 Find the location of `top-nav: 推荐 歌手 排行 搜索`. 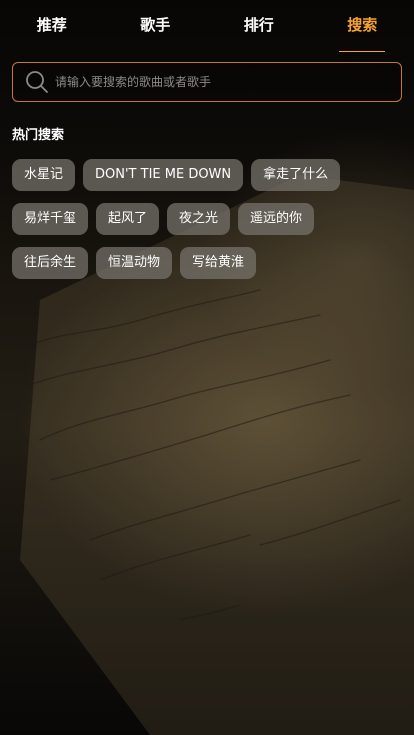

top-nav: 推荐 歌手 排行 搜索 is located at coordinates (207, 26).